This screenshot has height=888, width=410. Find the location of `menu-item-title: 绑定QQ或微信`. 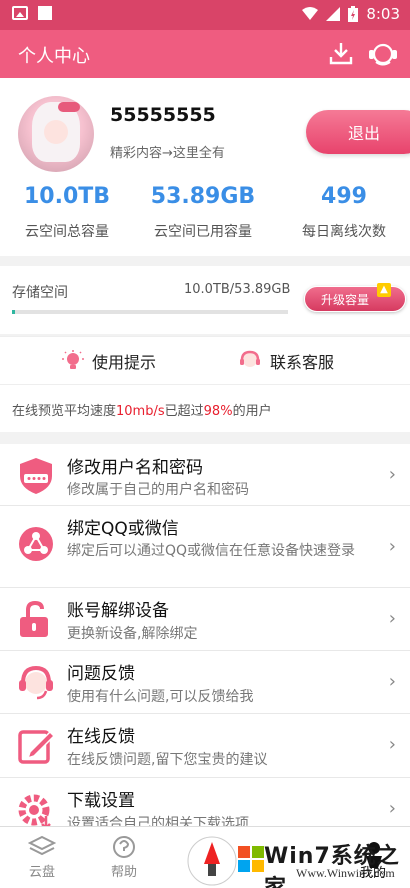

menu-item-title: 绑定QQ或微信 is located at coordinates (123, 529).